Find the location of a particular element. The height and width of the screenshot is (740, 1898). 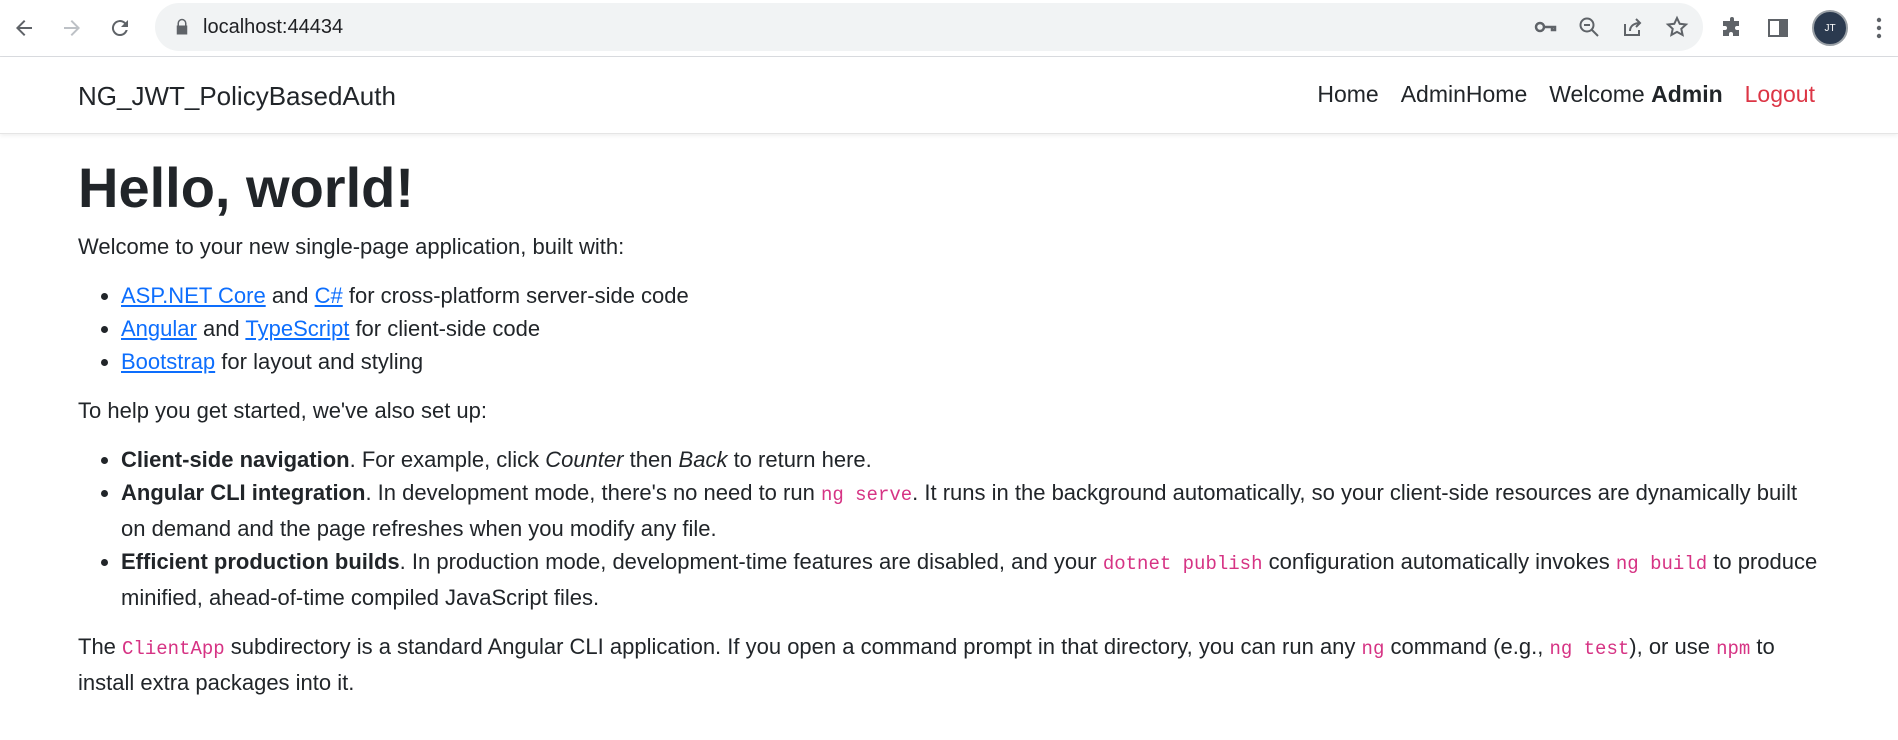

side-panel-icon is located at coordinates (1778, 28).